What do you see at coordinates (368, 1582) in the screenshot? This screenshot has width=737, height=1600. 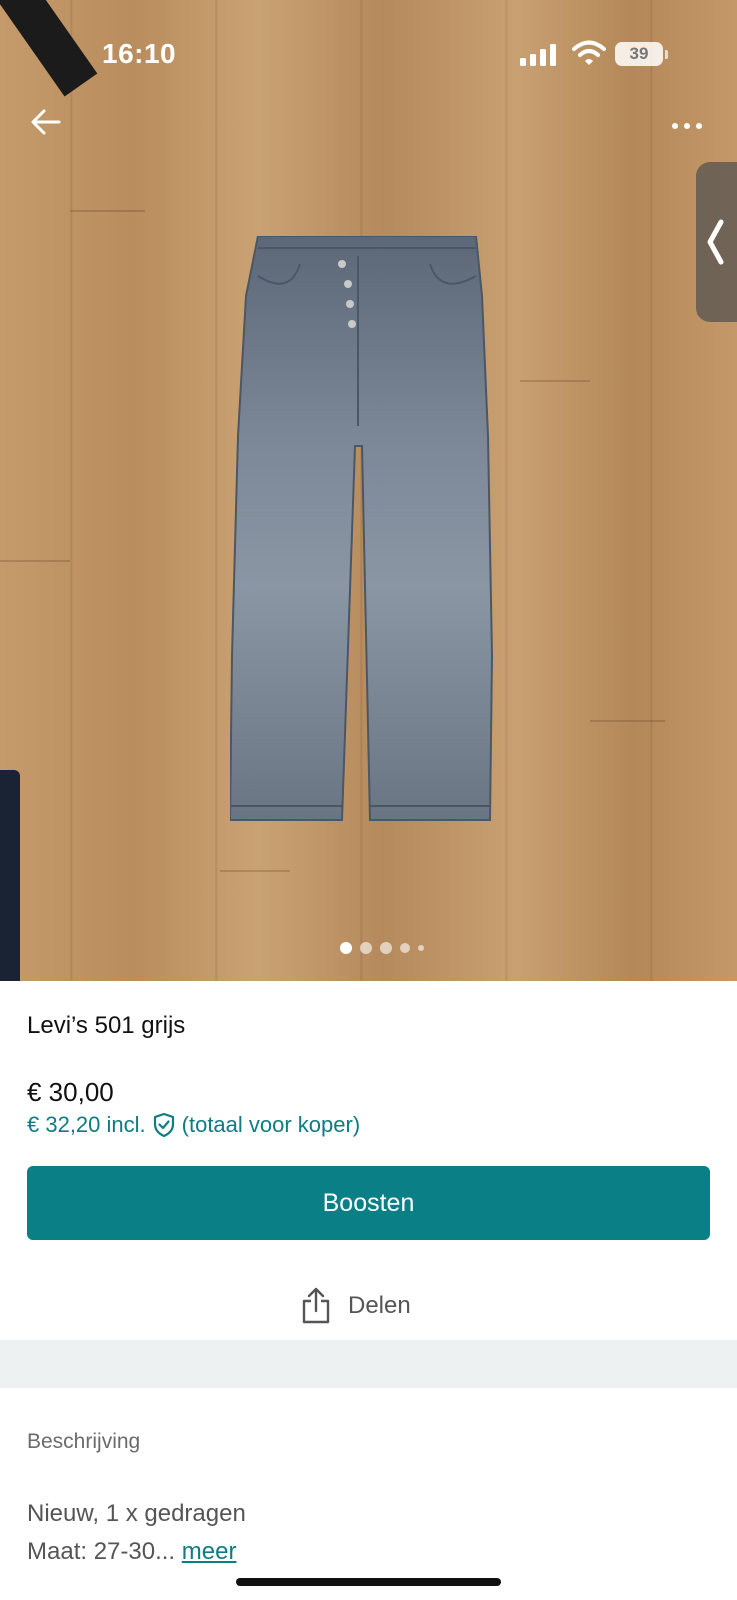 I see `home-indicator` at bounding box center [368, 1582].